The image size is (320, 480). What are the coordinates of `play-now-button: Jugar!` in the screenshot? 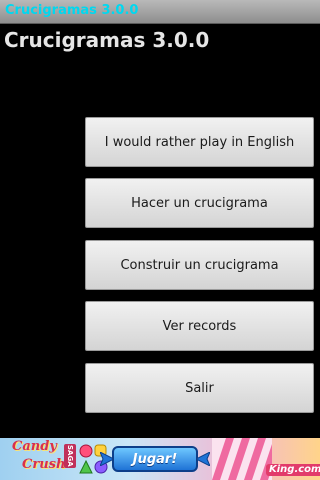 It's located at (155, 459).